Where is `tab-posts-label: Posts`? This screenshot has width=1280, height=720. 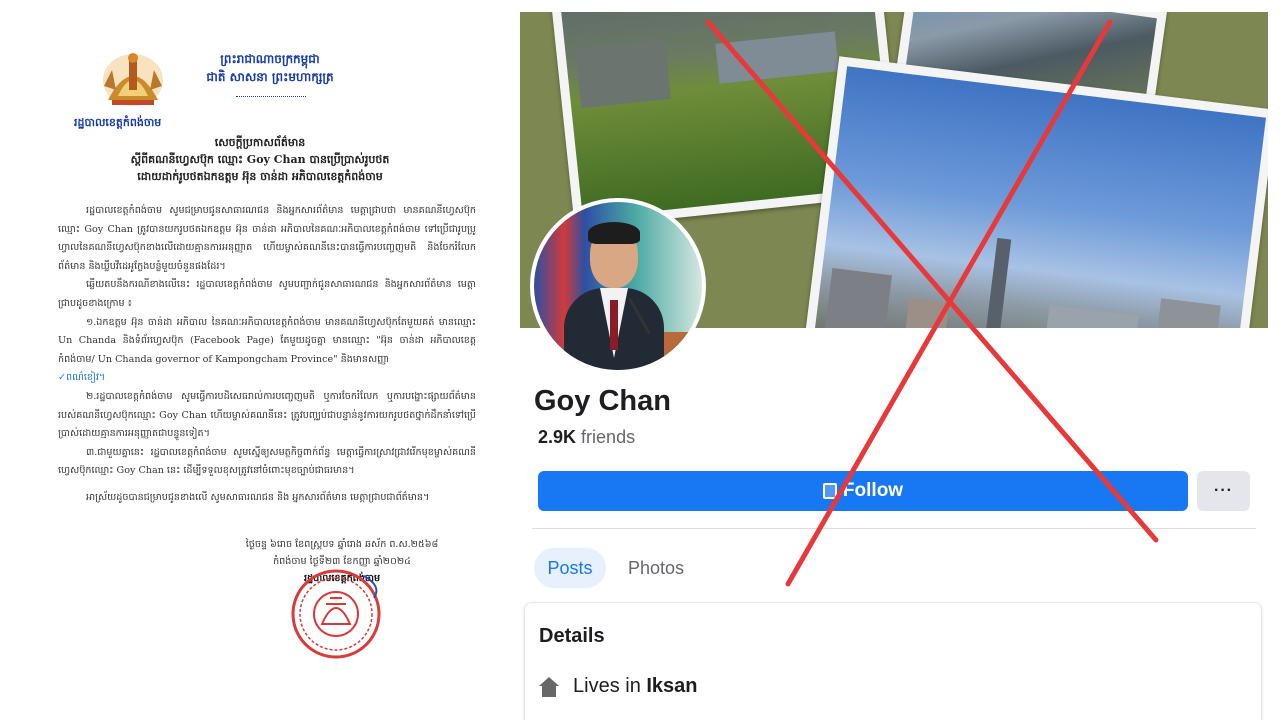 tab-posts-label: Posts is located at coordinates (570, 567).